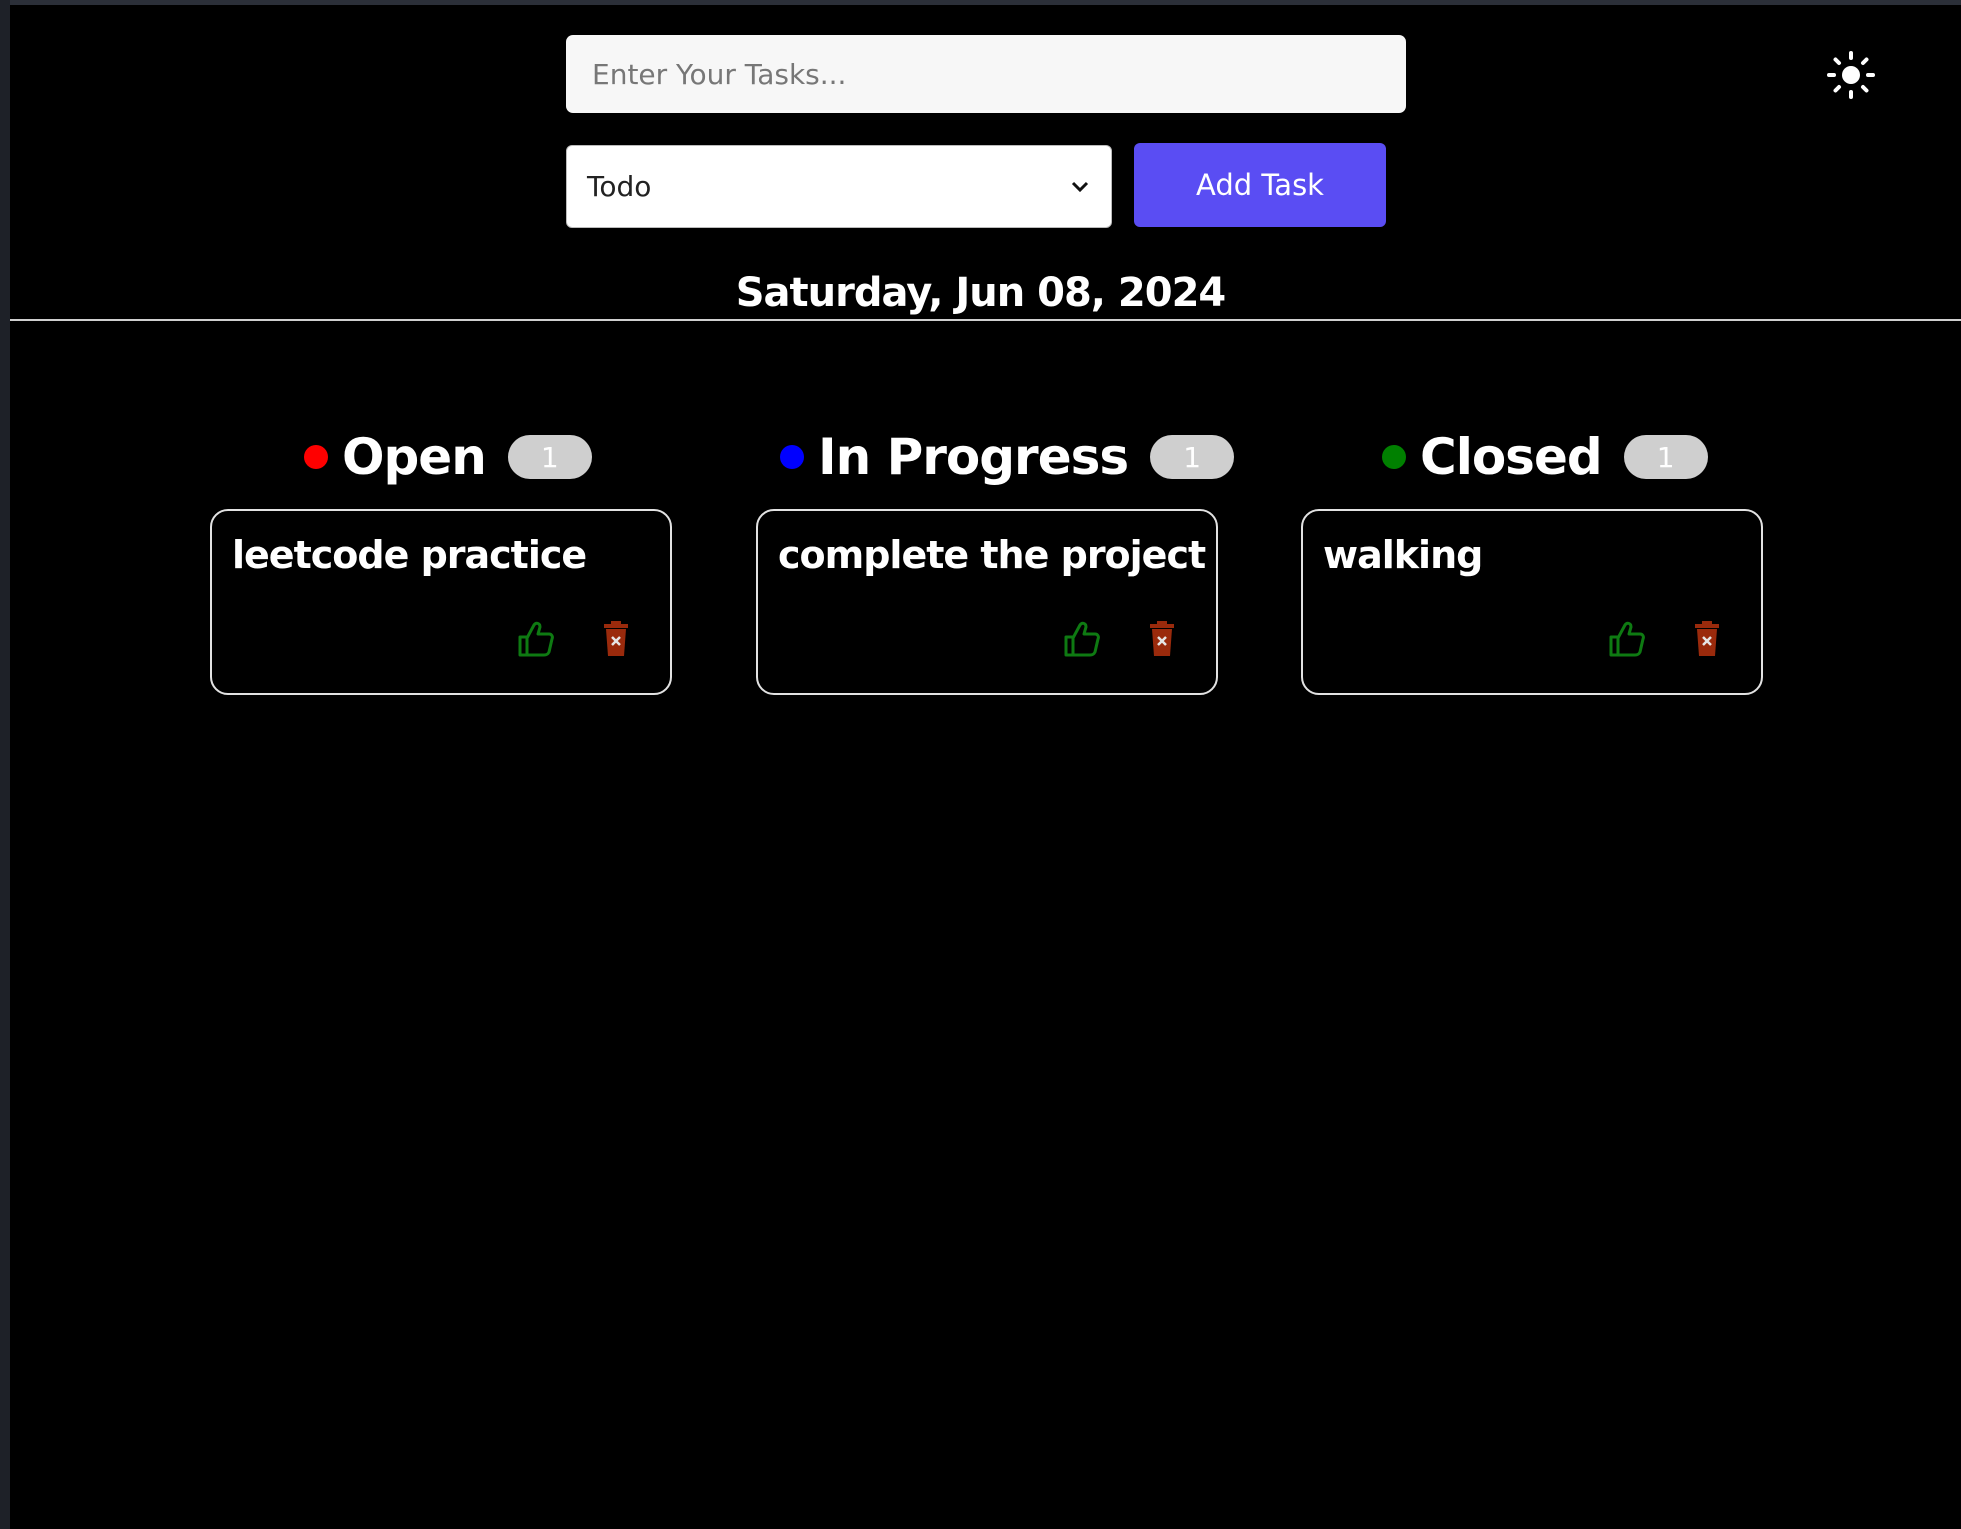 Image resolution: width=1961 pixels, height=1529 pixels. What do you see at coordinates (1394, 457) in the screenshot?
I see `status-dot-closed` at bounding box center [1394, 457].